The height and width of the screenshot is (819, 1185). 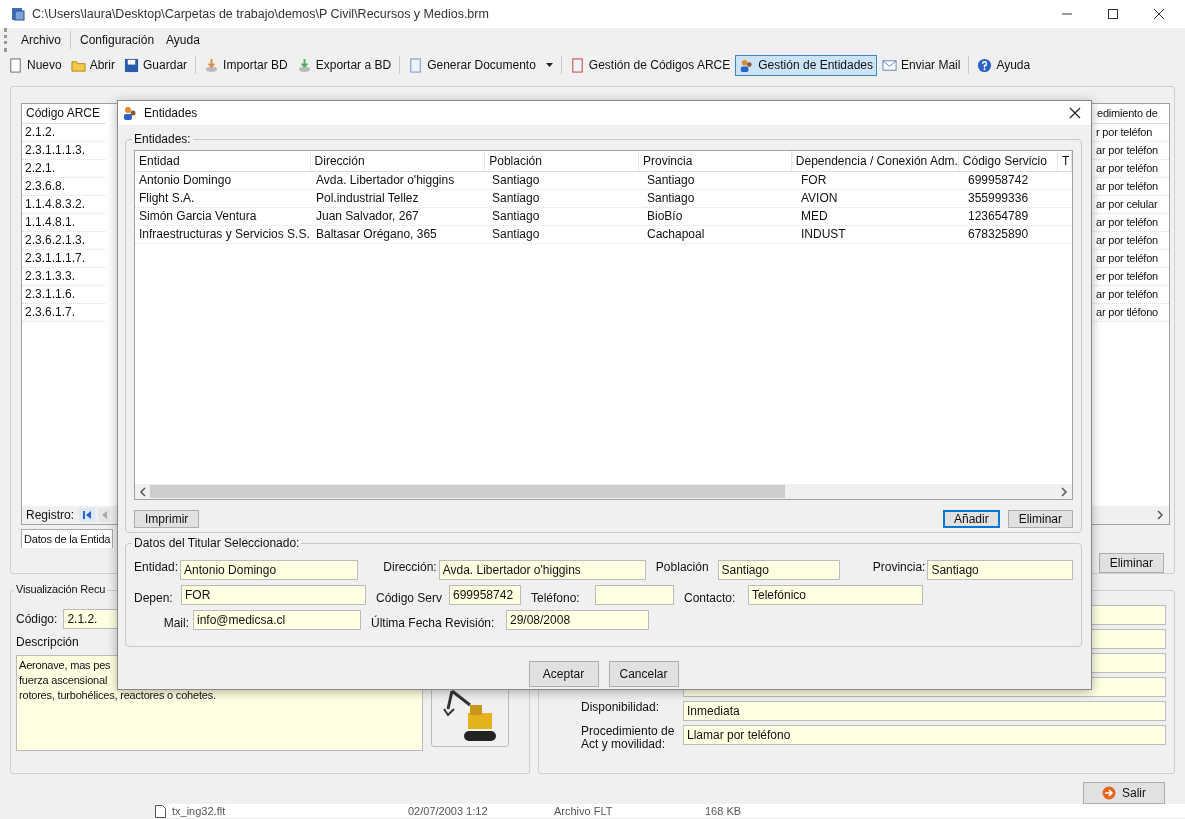 I want to click on toolbar-button: Generar Documento, so click(x=480, y=65).